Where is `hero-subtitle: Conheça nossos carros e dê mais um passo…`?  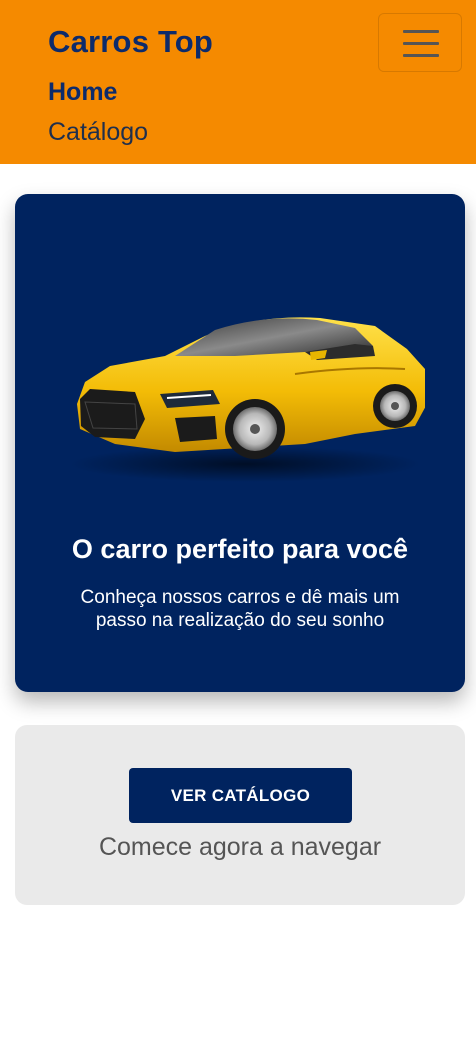
hero-subtitle: Conheça nossos carros e dê mais um passo… is located at coordinates (240, 609).